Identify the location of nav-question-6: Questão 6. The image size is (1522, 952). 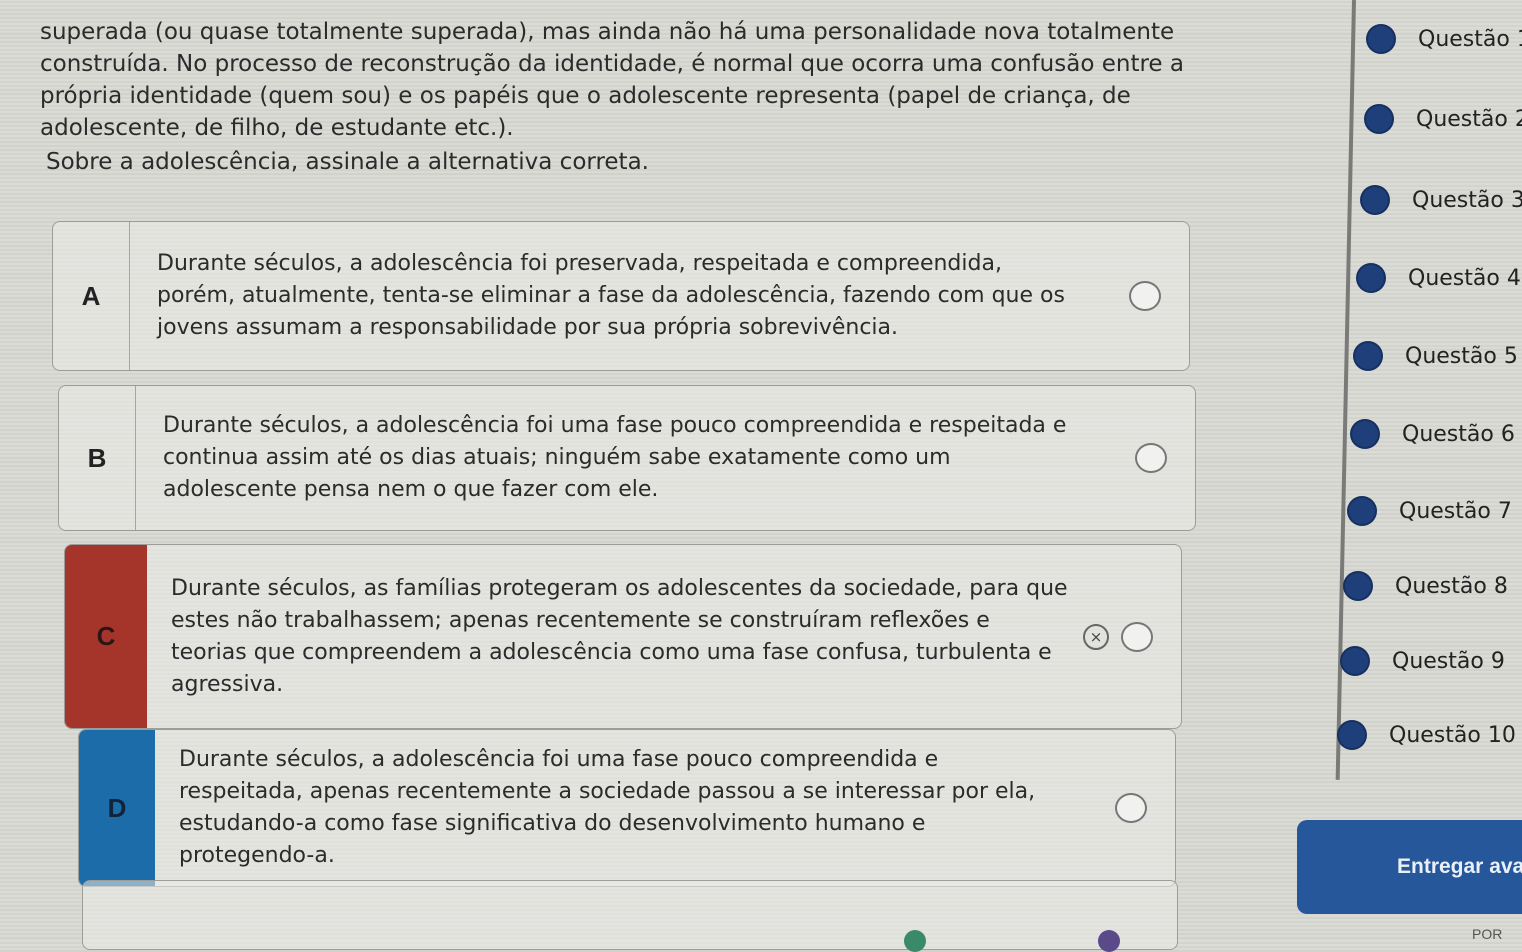
(1433, 434).